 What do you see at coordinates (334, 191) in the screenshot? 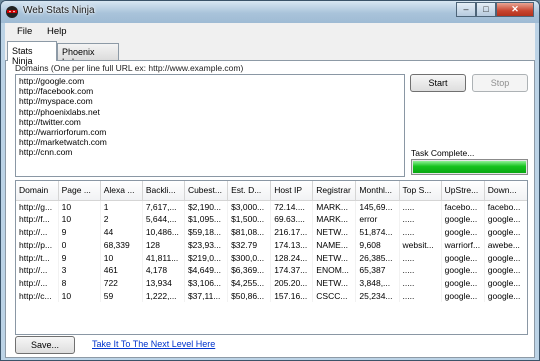
I see `column-header: Registrar` at bounding box center [334, 191].